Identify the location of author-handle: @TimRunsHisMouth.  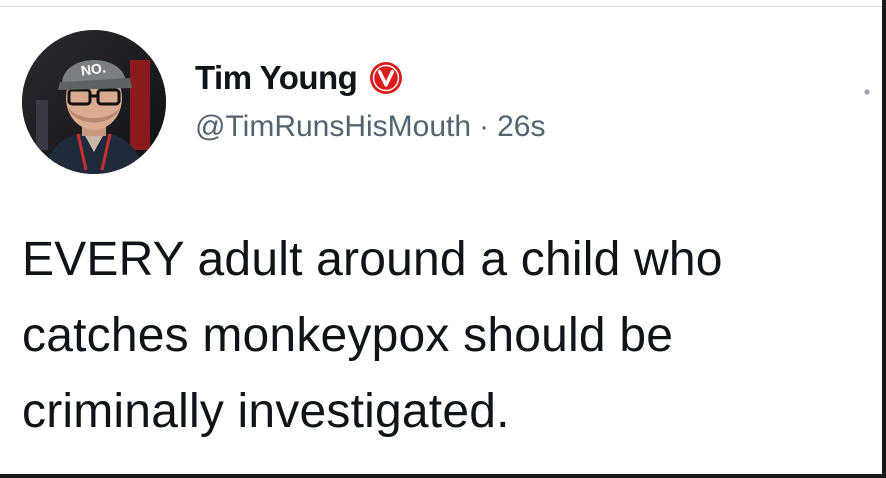
(333, 127).